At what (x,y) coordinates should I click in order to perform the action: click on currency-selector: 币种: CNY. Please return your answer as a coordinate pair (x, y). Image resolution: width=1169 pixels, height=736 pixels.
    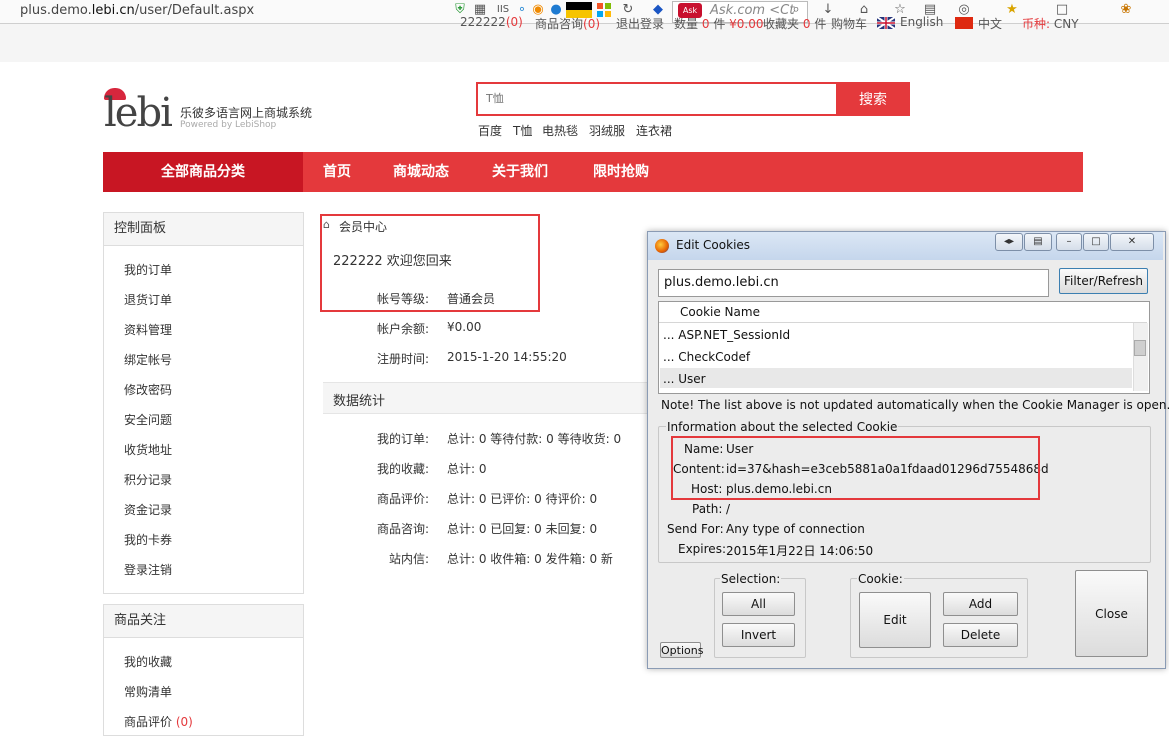
    Looking at the image, I should click on (1050, 23).